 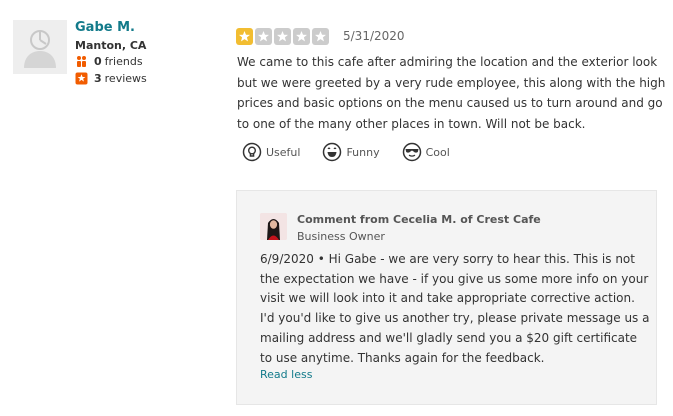 I want to click on default-user-icon, so click(x=40, y=47).